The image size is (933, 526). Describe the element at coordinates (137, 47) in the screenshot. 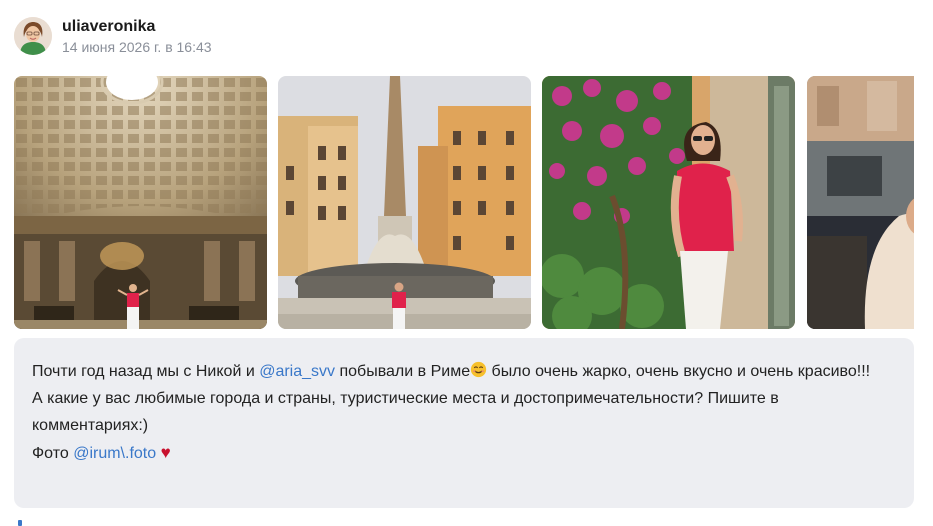

I see `post-date: 14 июня 2026 г. в 16:43` at that location.